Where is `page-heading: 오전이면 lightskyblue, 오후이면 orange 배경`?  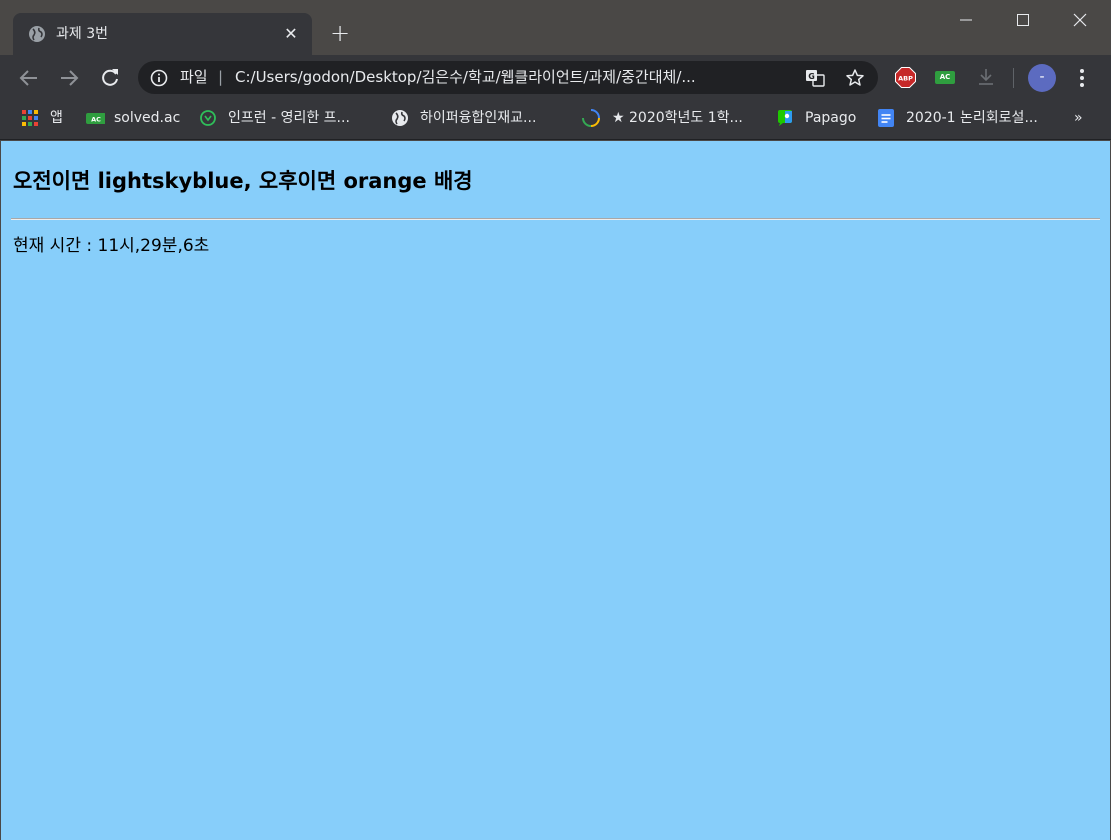 page-heading: 오전이면 lightskyblue, 오후이면 orange 배경 is located at coordinates (243, 181).